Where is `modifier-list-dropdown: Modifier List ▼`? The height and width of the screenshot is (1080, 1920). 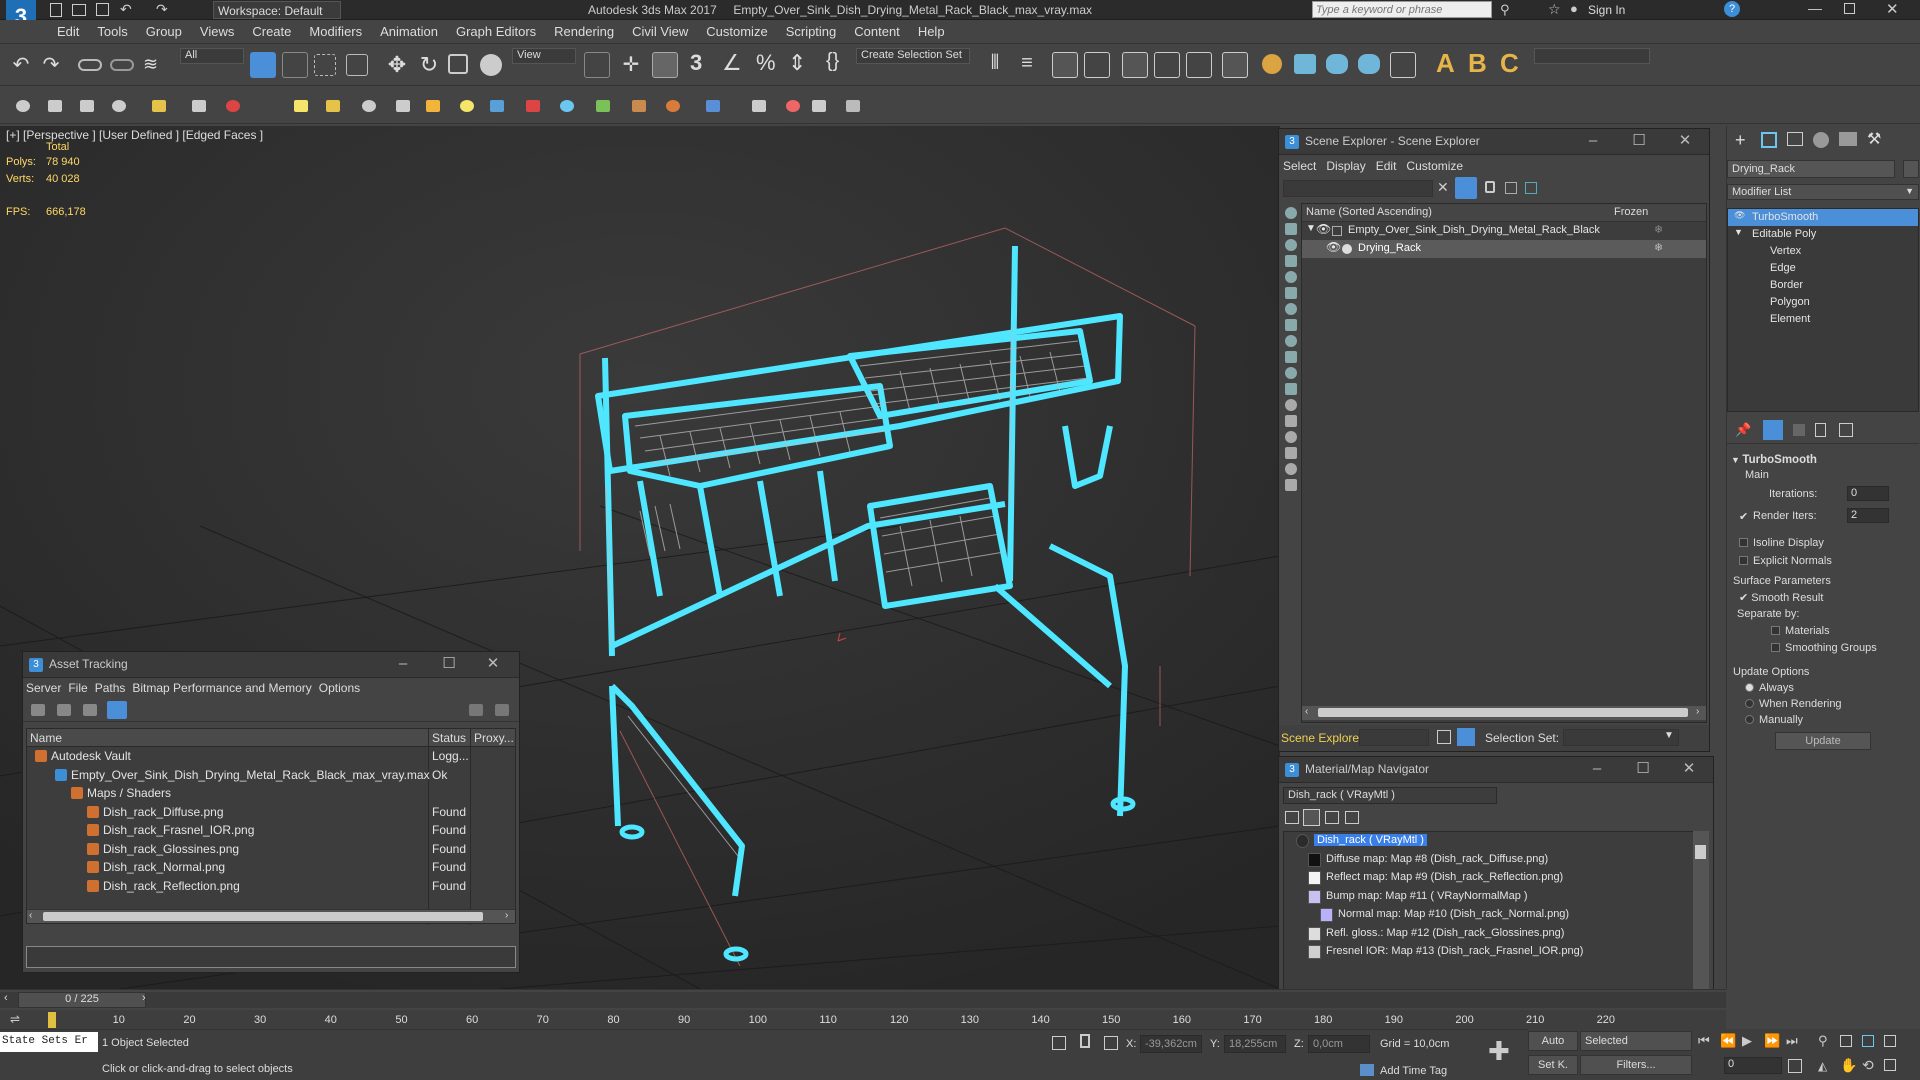
modifier-list-dropdown: Modifier List ▼ is located at coordinates (1823, 192).